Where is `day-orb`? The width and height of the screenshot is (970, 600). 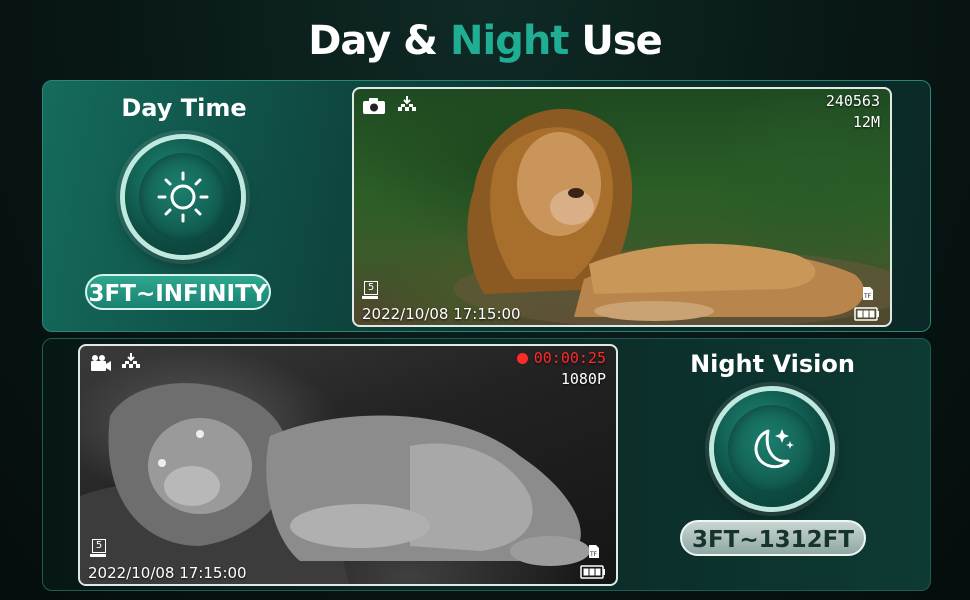 day-orb is located at coordinates (183, 197).